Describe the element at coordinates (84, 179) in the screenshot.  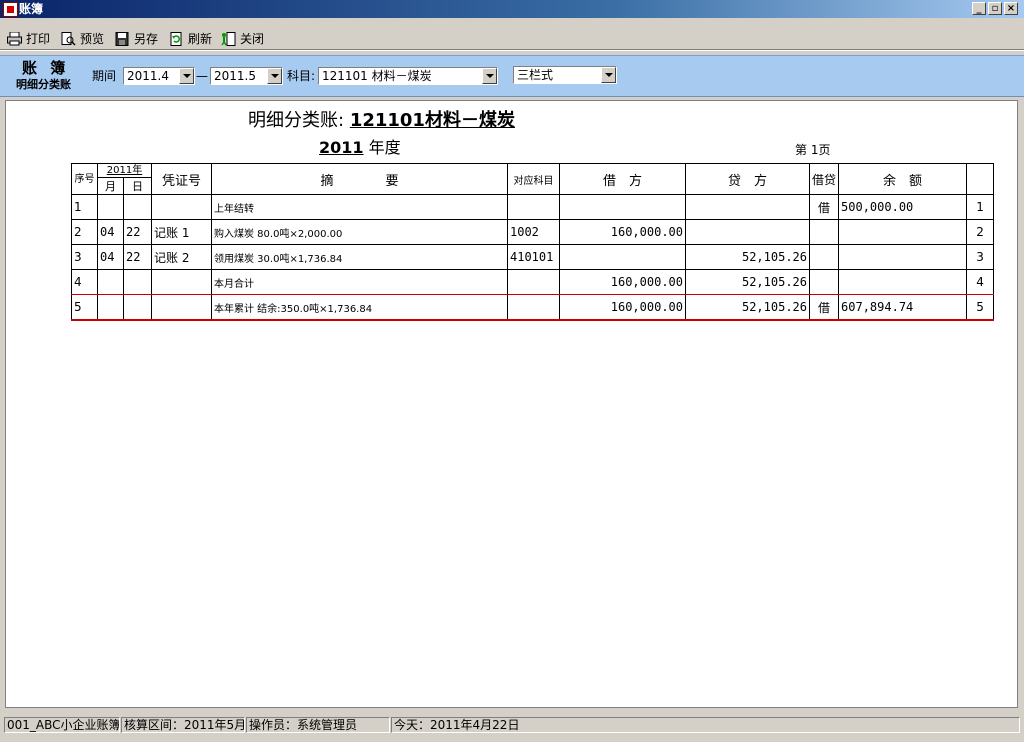
I see `header-seq: 序号` at that location.